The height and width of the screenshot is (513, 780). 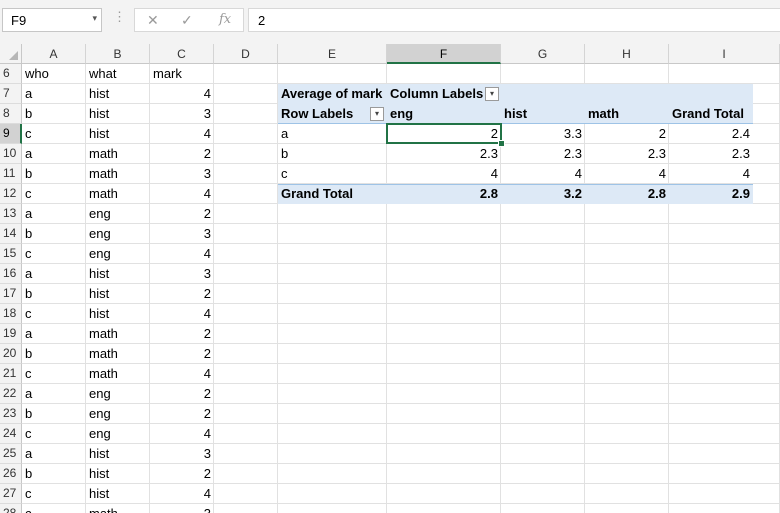 What do you see at coordinates (11, 154) in the screenshot?
I see `row-header-10: 10` at bounding box center [11, 154].